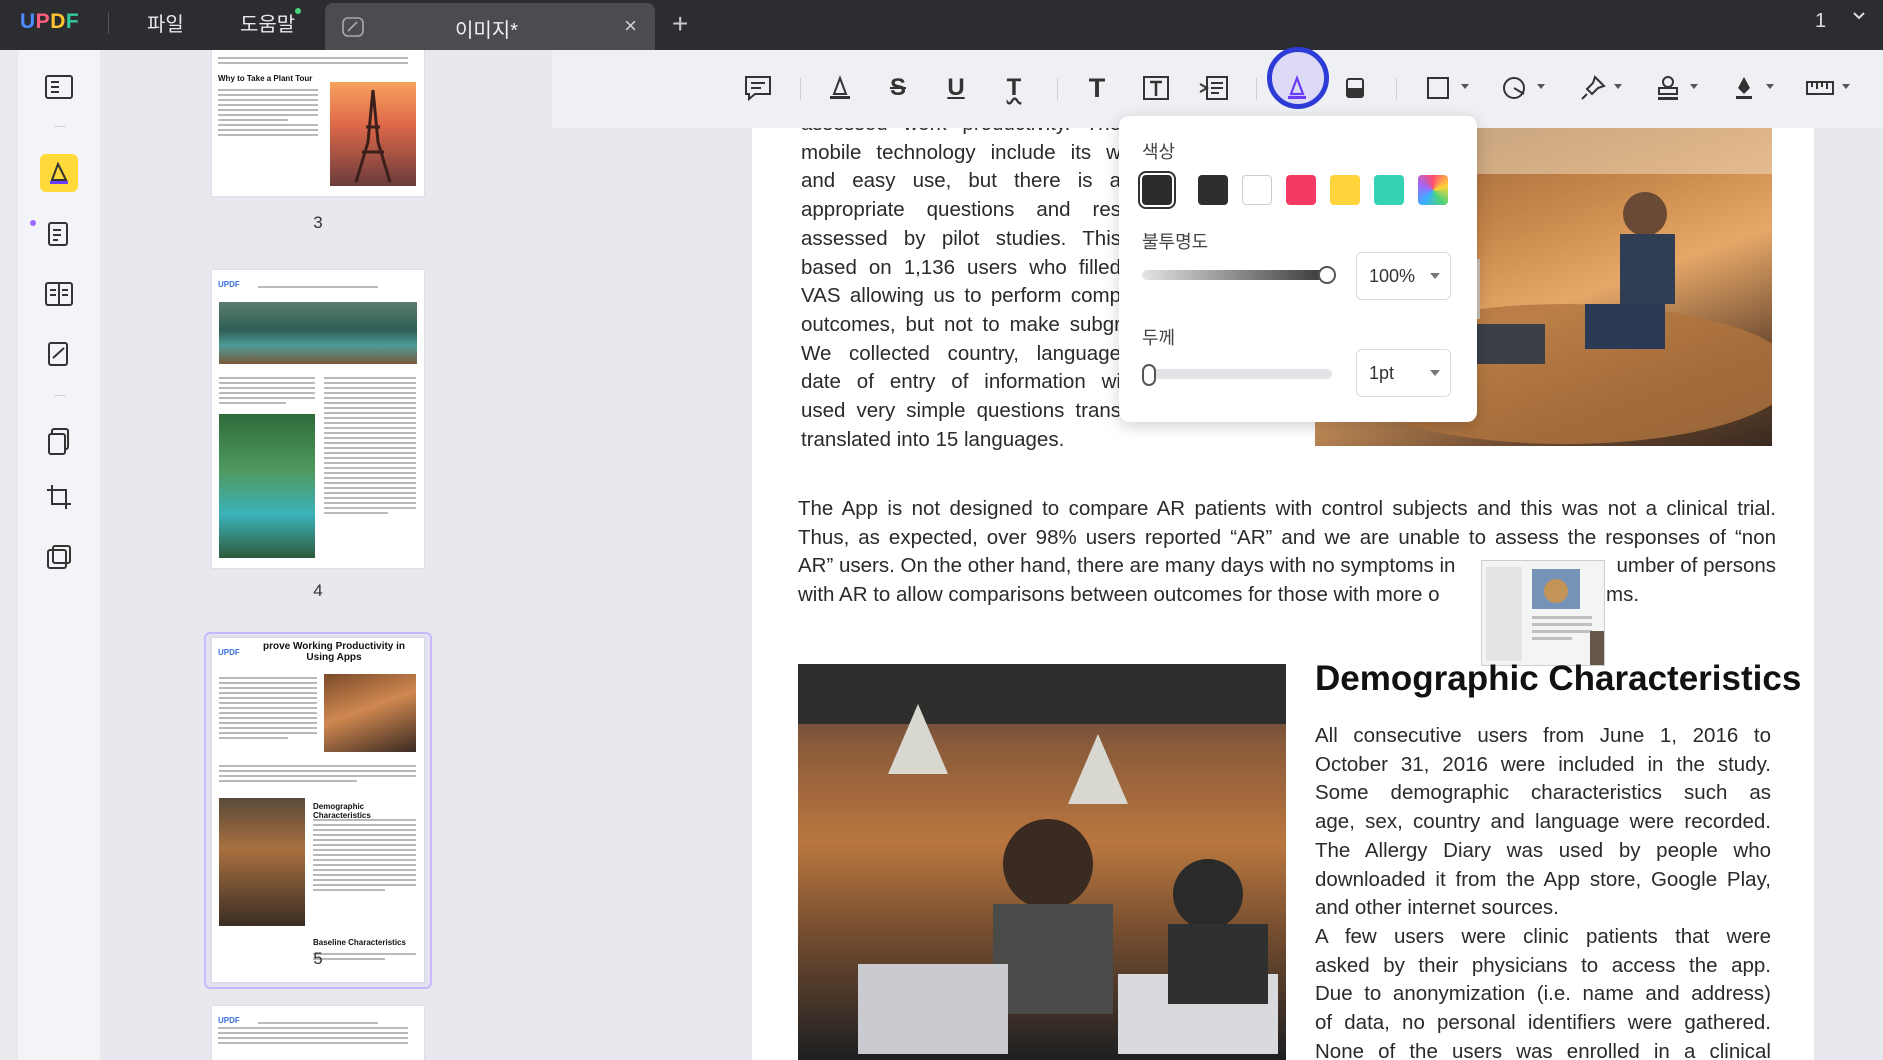  I want to click on left-tool-rail, so click(59, 555).